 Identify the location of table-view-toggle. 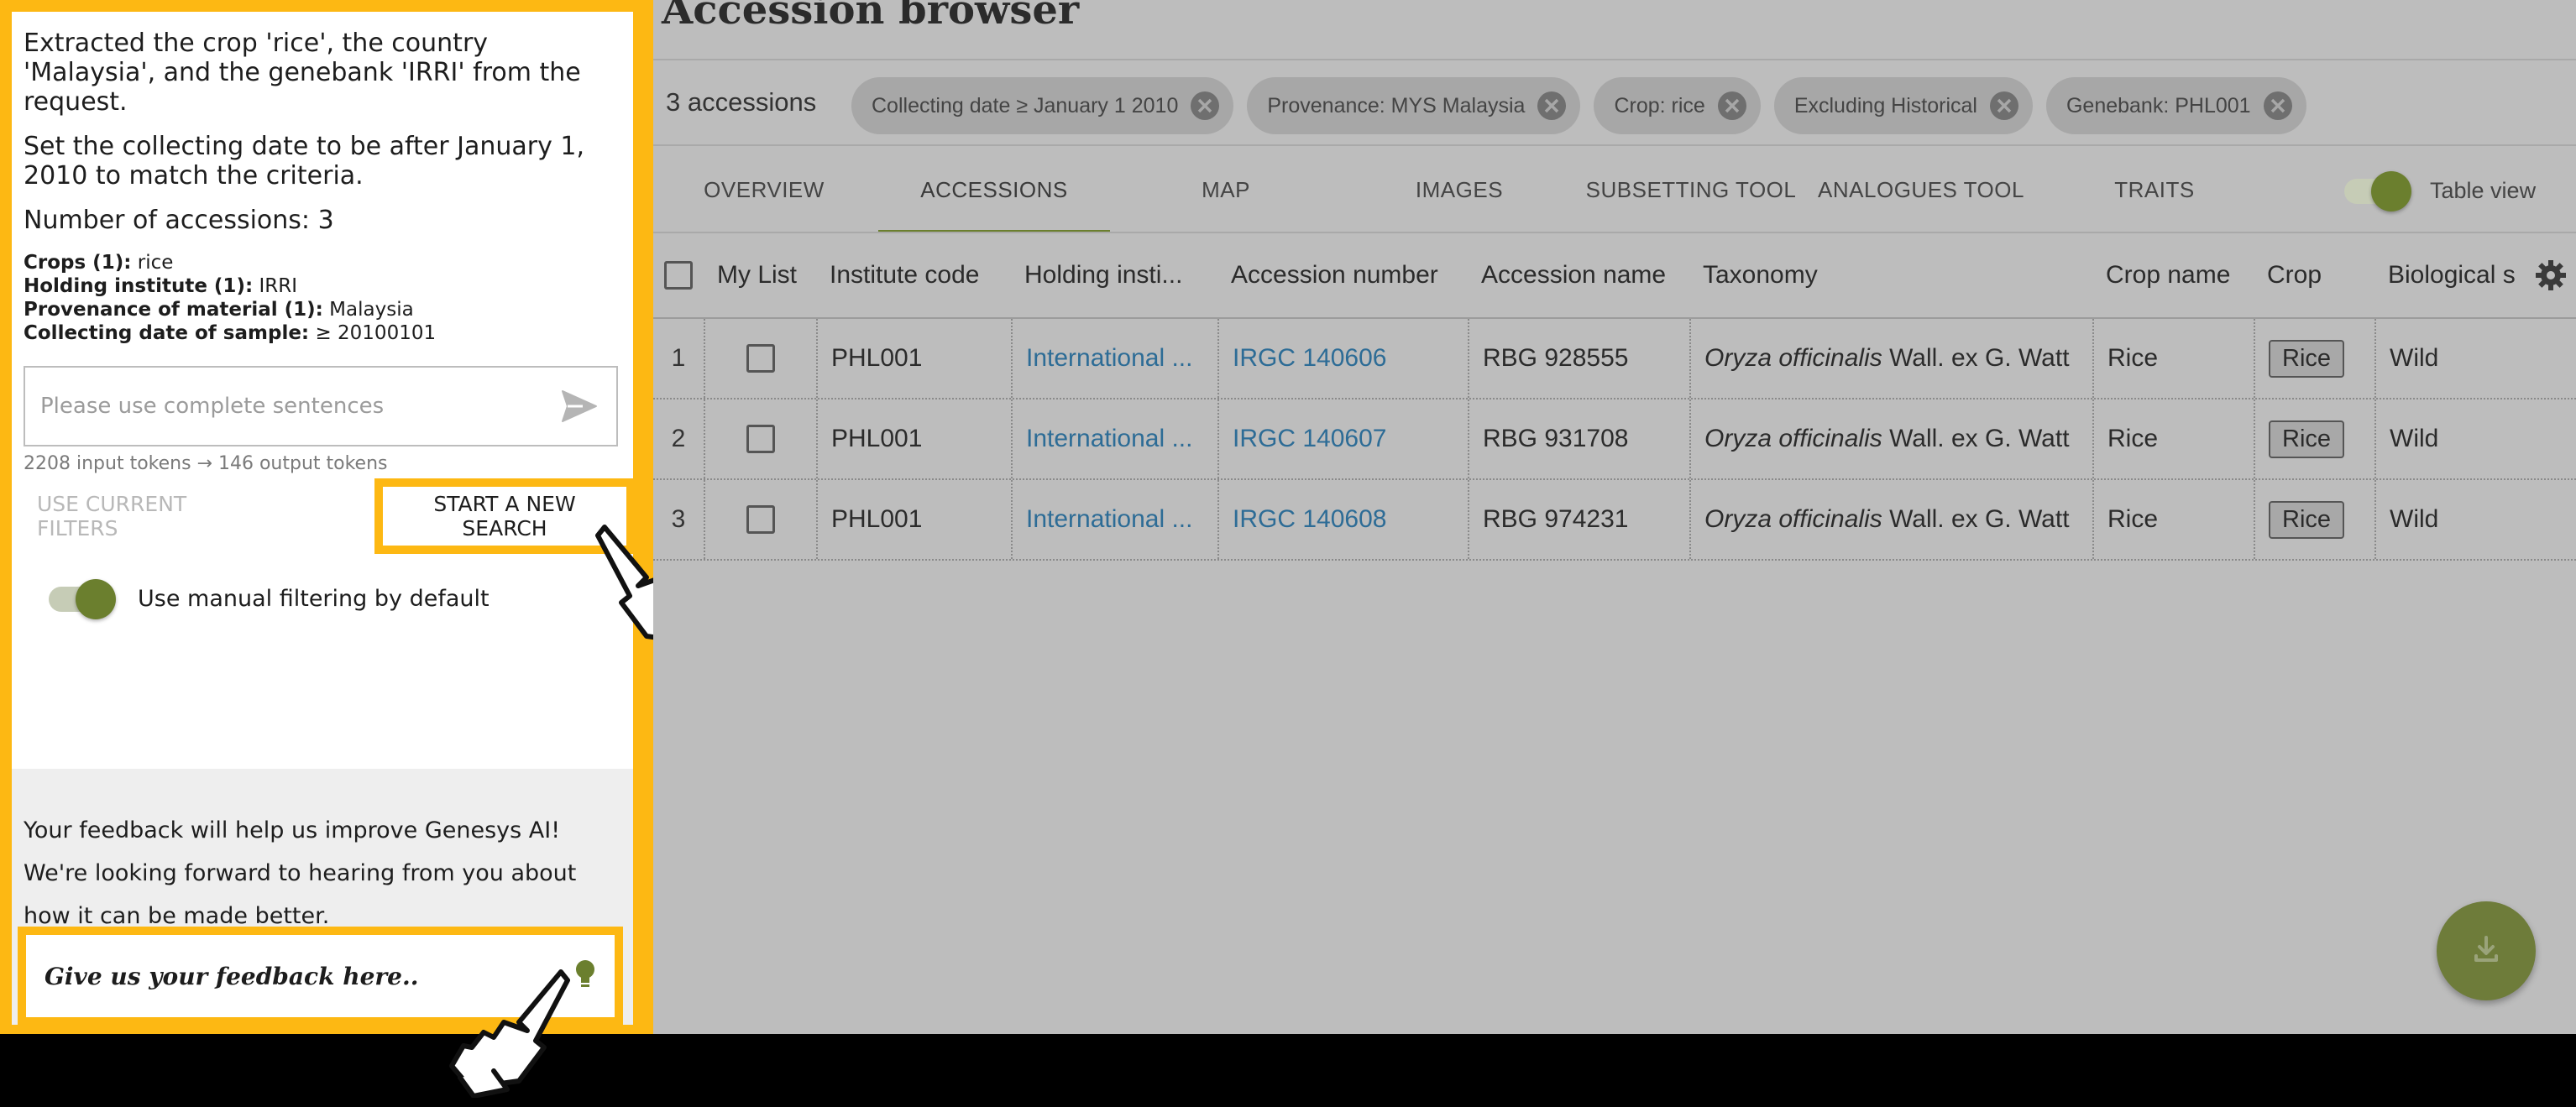
(2378, 190).